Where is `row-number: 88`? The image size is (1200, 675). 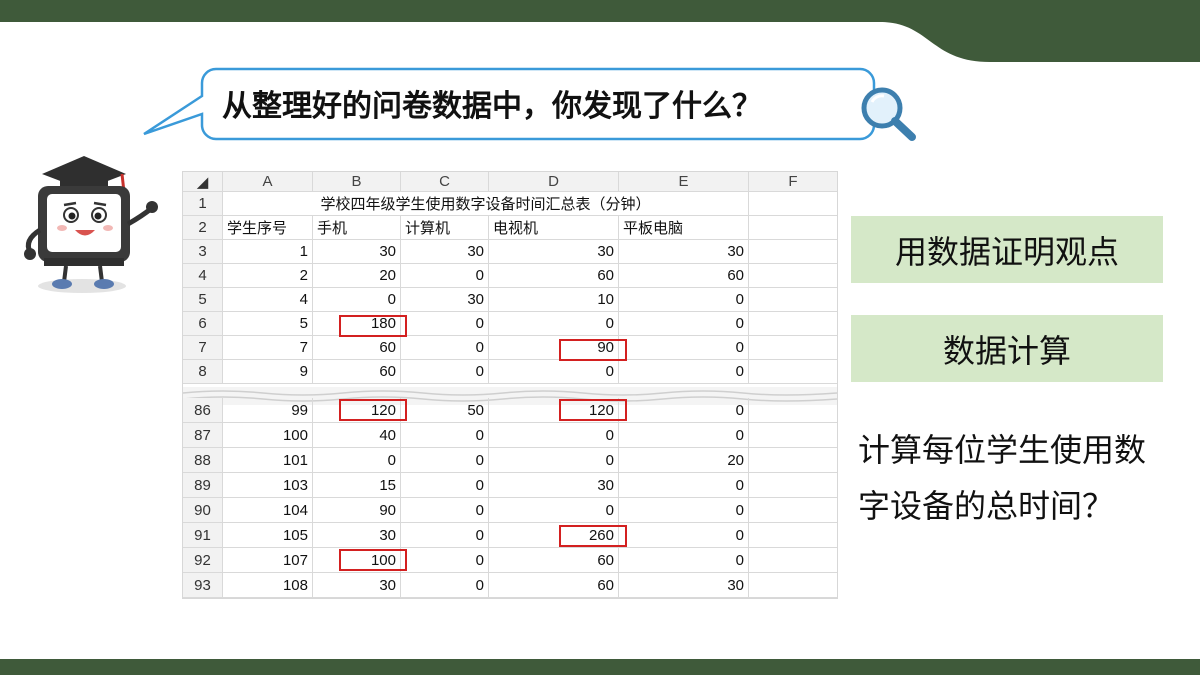 row-number: 88 is located at coordinates (203, 460).